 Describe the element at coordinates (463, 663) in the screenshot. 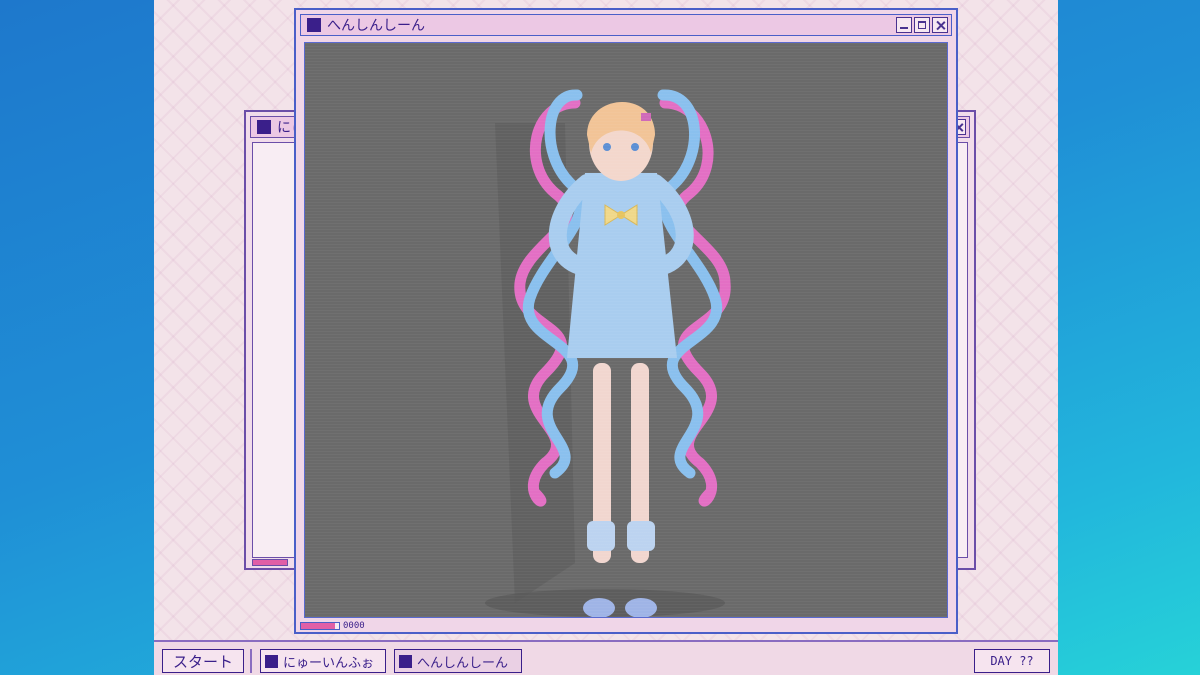

I see `taskbar-item-label: へんしんしーん` at that location.